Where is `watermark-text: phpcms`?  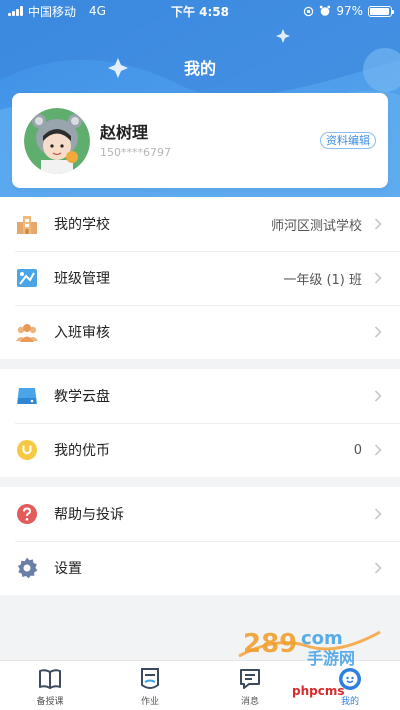
watermark-text: phpcms is located at coordinates (318, 691).